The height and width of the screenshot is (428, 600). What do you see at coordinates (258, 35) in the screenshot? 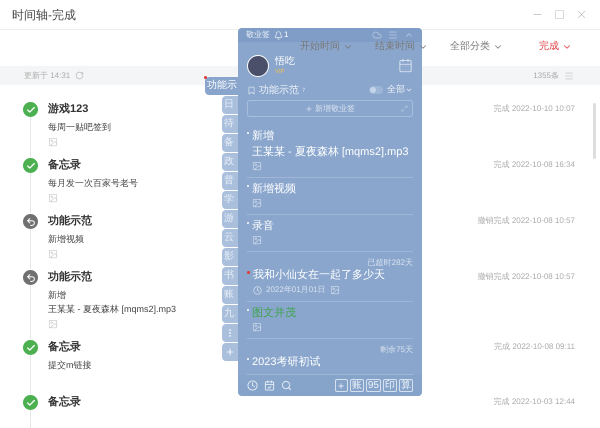
I see `app-name: 敬业签` at bounding box center [258, 35].